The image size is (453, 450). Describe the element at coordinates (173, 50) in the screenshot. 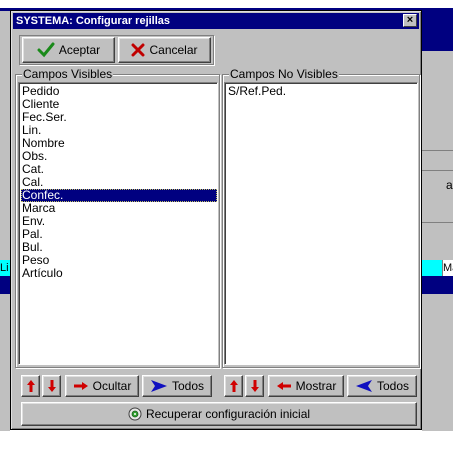

I see `cancel-label: Cancelar` at that location.